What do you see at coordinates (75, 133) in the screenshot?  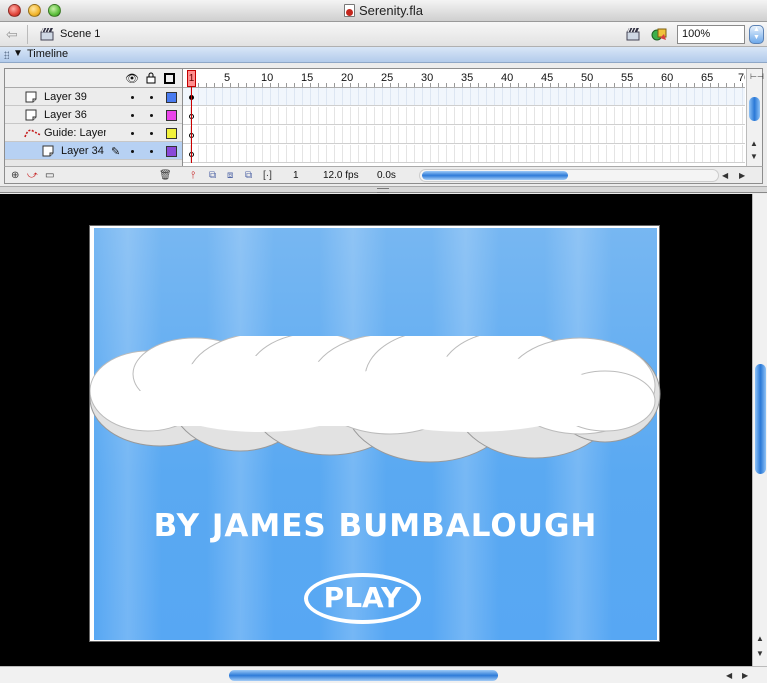 I see `layer-name: Guide: Layer` at bounding box center [75, 133].